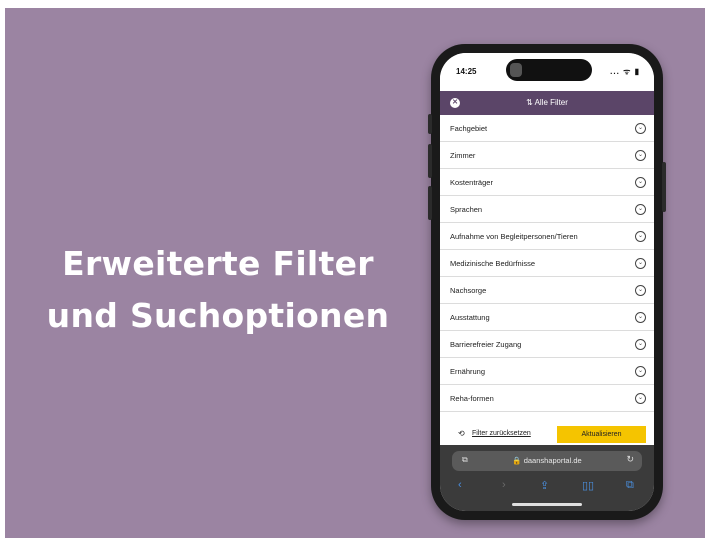  Describe the element at coordinates (547, 182) in the screenshot. I see `filter-row: Kostenträger ⌄` at that location.